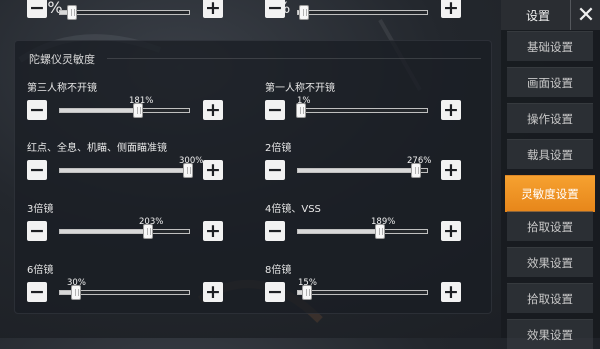  Describe the element at coordinates (550, 46) in the screenshot. I see `sidebar-item: 基础设置` at that location.